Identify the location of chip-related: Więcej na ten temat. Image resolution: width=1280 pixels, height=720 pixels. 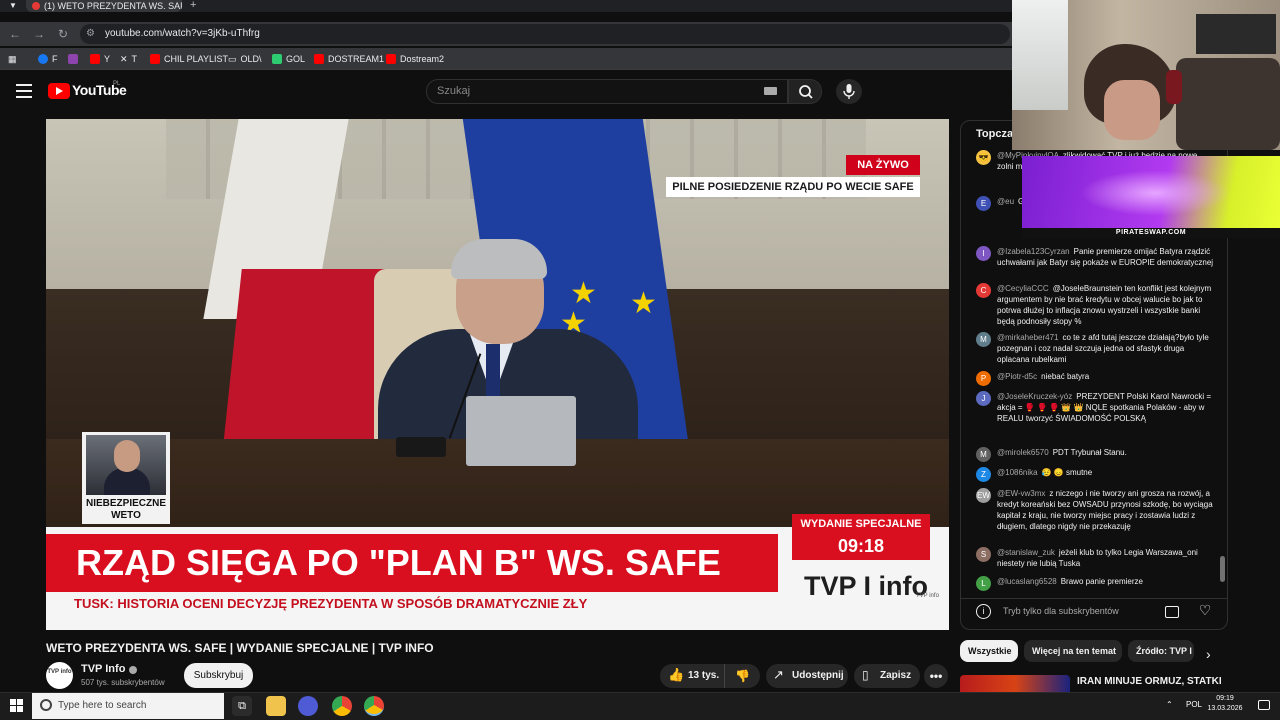
(1073, 651).